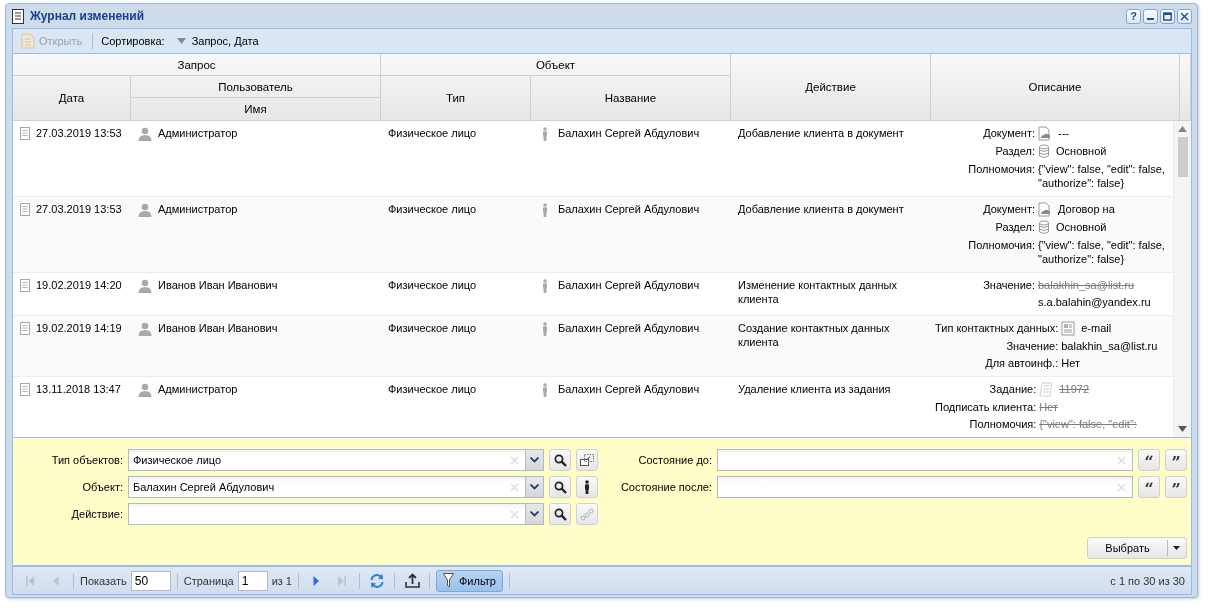 This screenshot has width=1212, height=608. What do you see at coordinates (1182, 429) in the screenshot?
I see `scroll-down-icon` at bounding box center [1182, 429].